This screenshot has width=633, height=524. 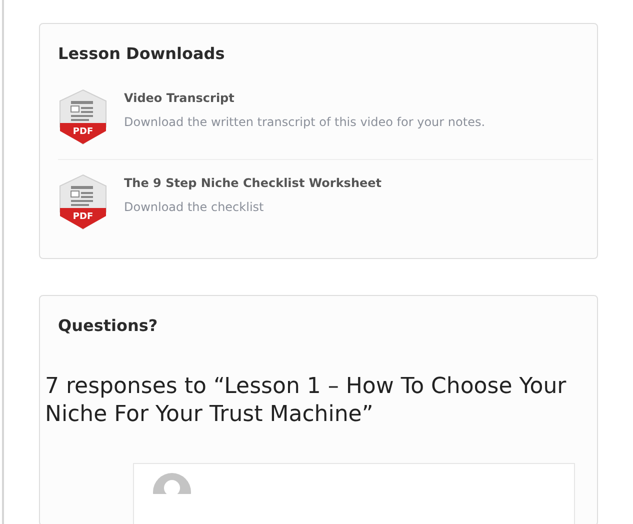 I want to click on responses-heading: 7 responses to “Lesson 1 – How To Choose Your Niche For Your Trust Machine”, so click(x=306, y=401).